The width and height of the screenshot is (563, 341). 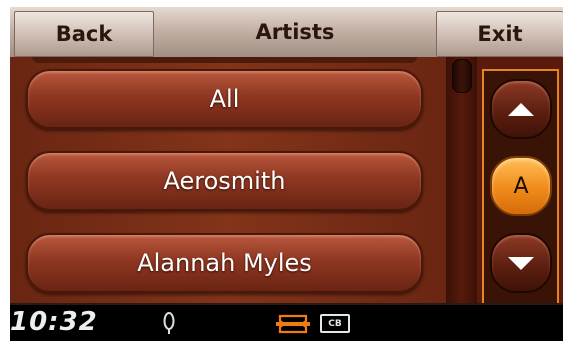 What do you see at coordinates (335, 323) in the screenshot?
I see `cb-radio-indicator: CB` at bounding box center [335, 323].